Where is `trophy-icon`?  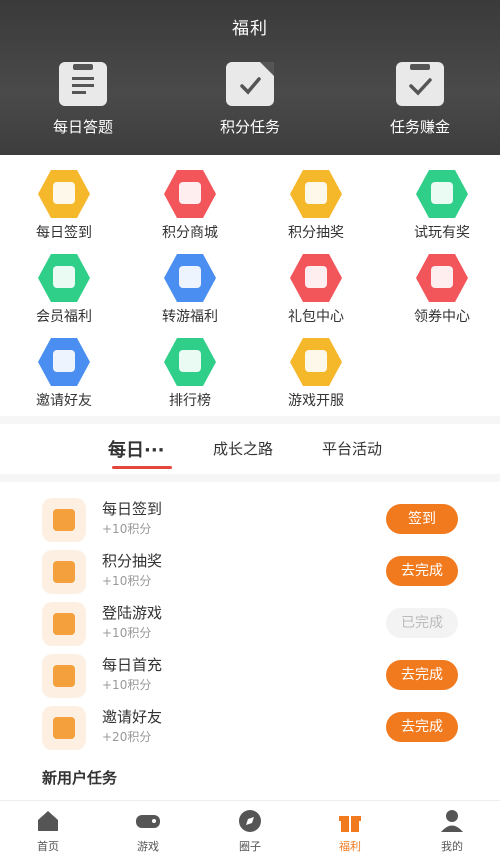
trophy-icon is located at coordinates (190, 362).